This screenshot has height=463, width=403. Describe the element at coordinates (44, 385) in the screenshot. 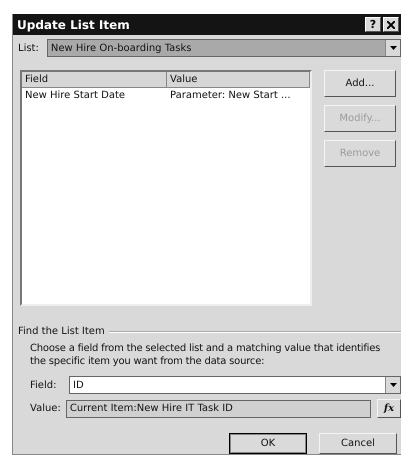

I see `field-label: Field:` at that location.